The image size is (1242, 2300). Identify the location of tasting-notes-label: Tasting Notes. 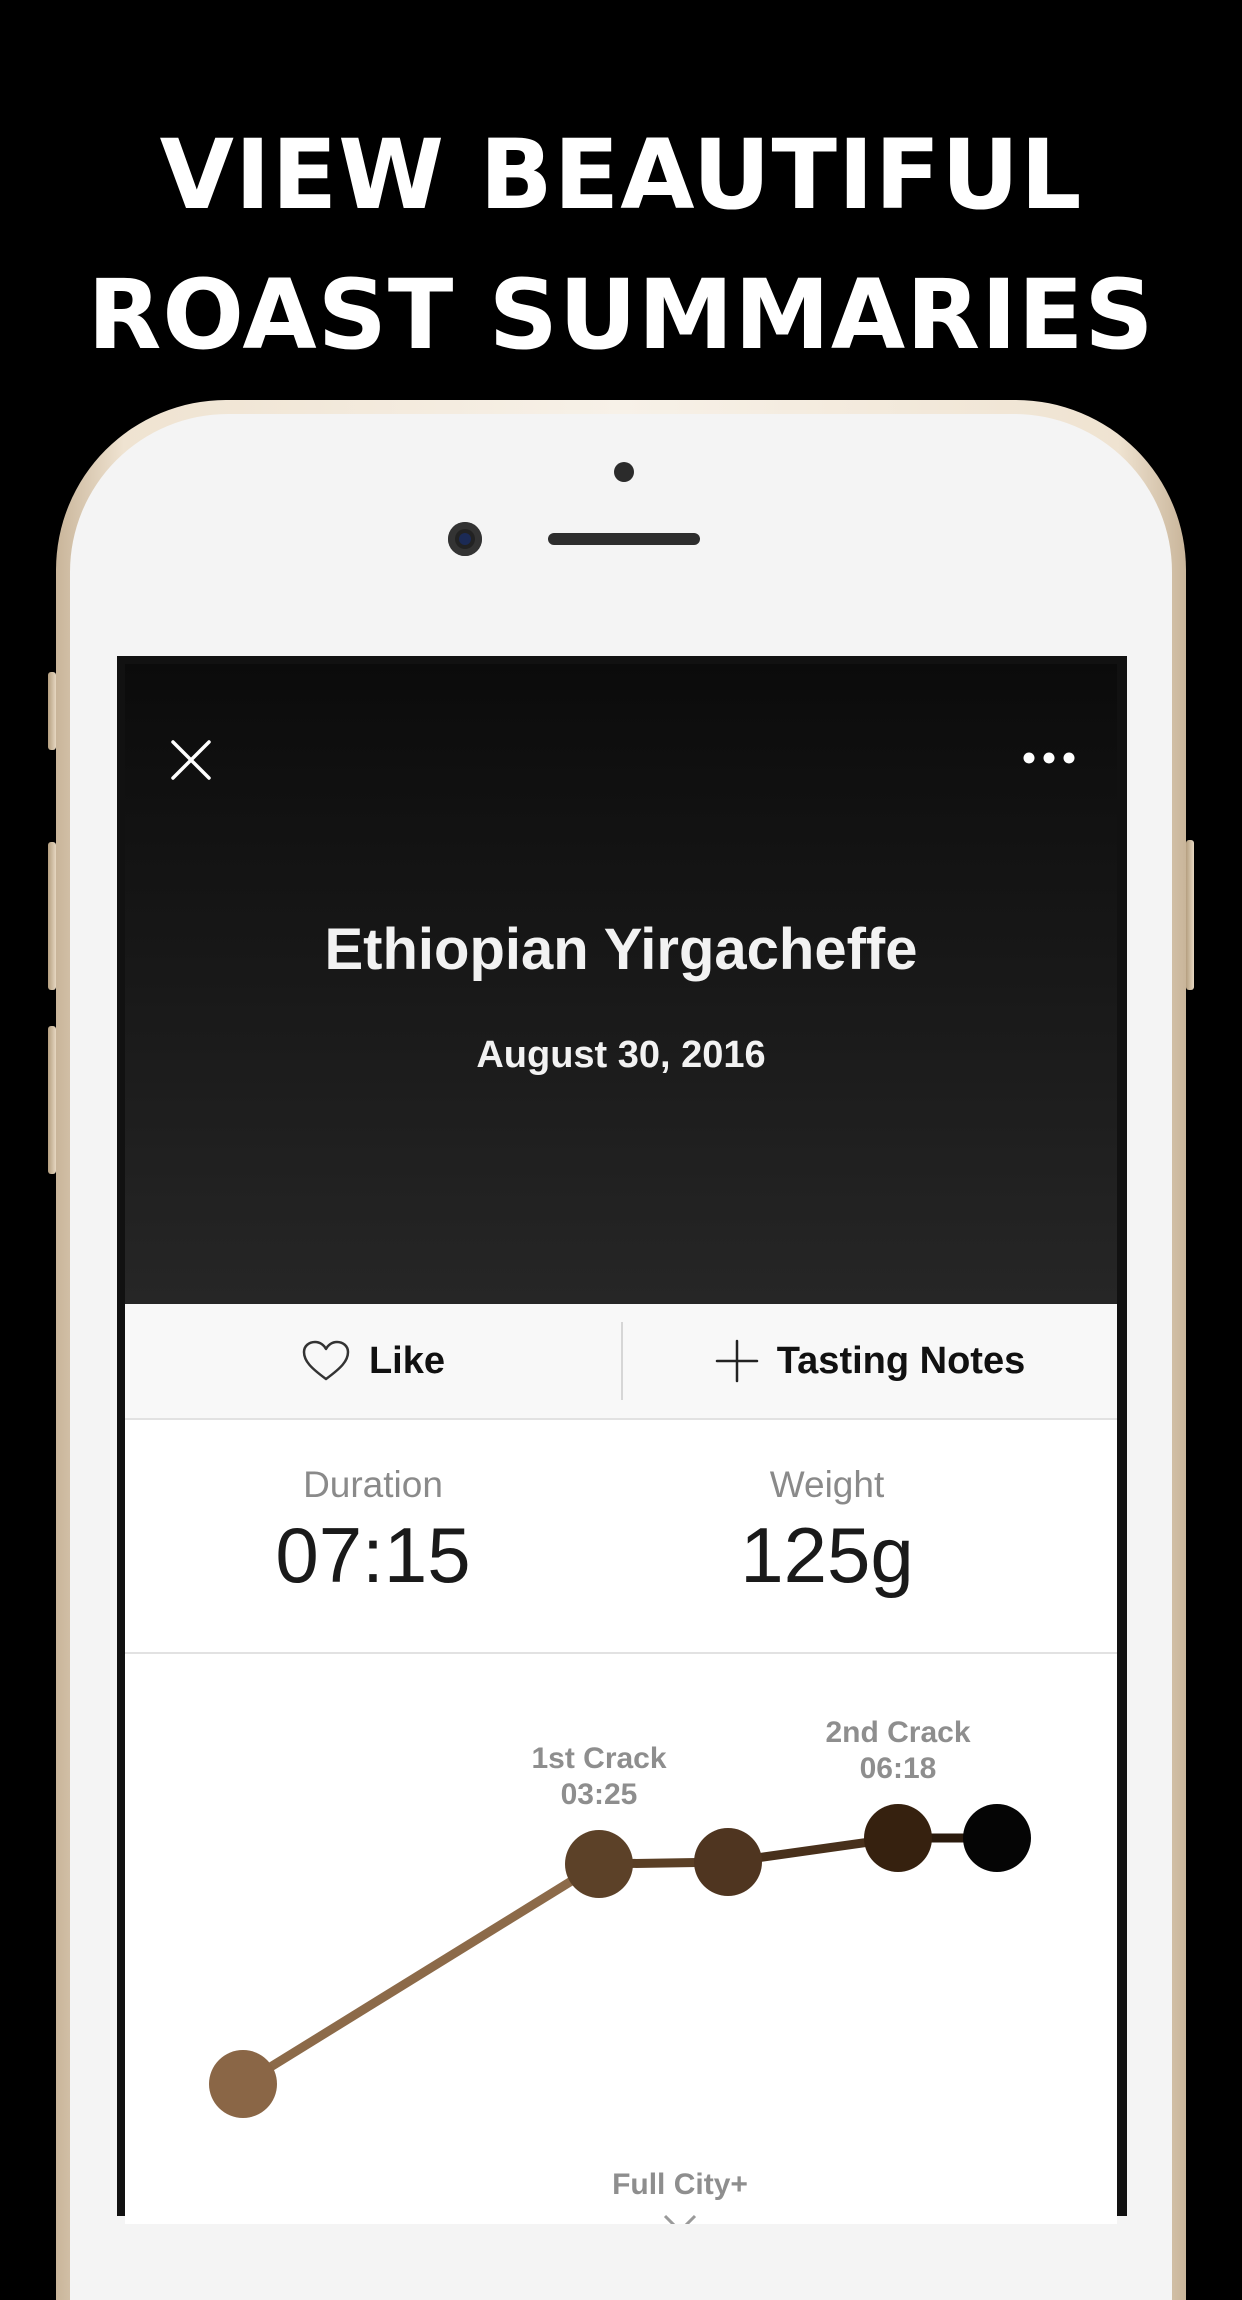
(901, 1360).